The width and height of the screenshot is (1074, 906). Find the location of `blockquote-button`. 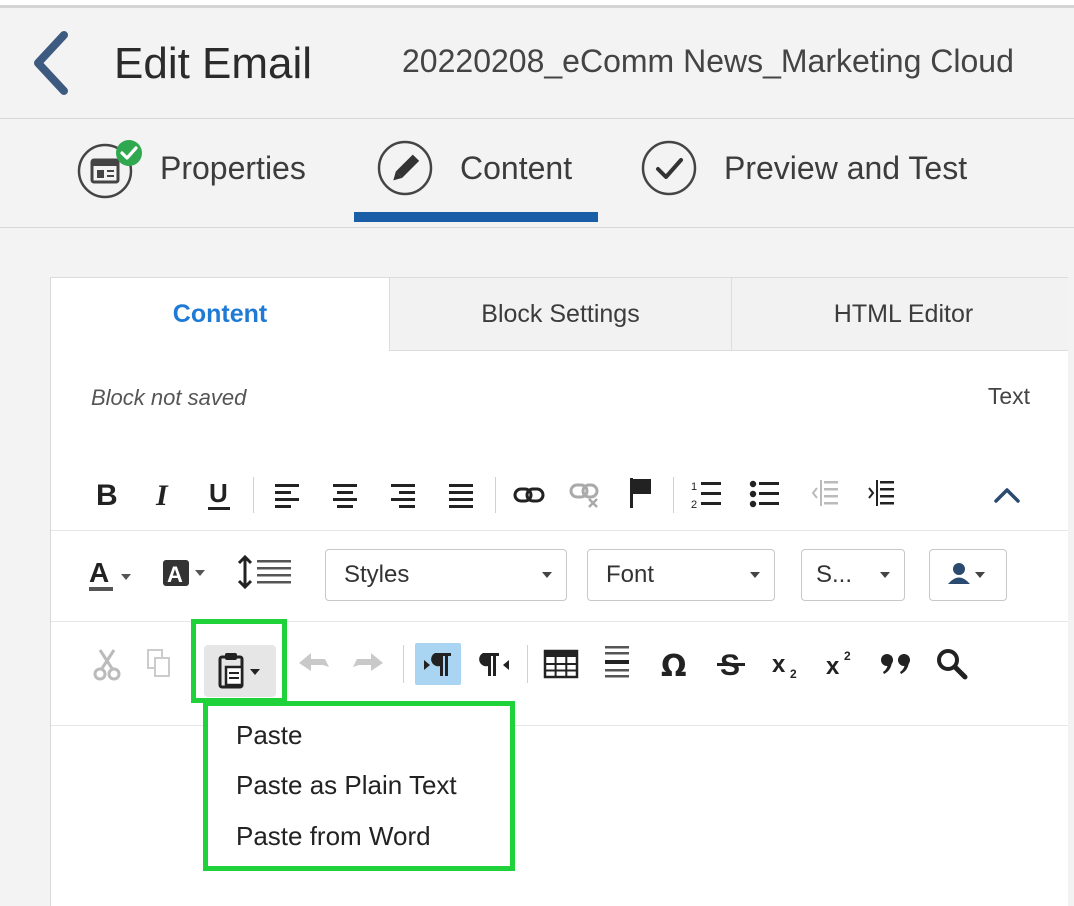

blockquote-button is located at coordinates (896, 664).